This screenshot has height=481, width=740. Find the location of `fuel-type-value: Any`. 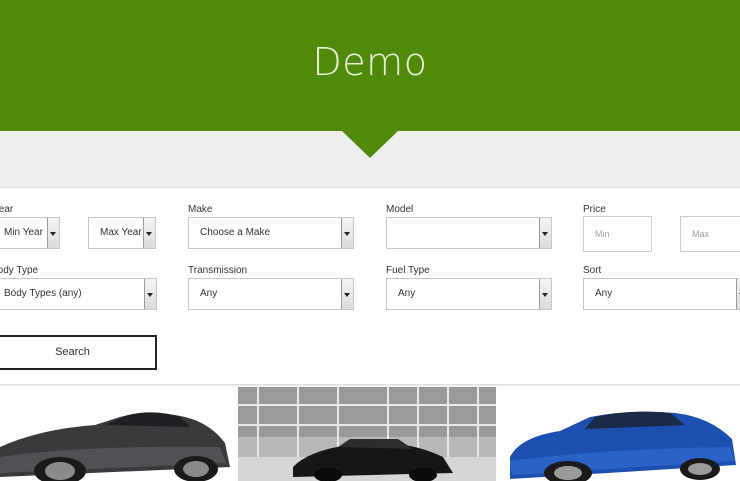

fuel-type-value: Any is located at coordinates (407, 293).